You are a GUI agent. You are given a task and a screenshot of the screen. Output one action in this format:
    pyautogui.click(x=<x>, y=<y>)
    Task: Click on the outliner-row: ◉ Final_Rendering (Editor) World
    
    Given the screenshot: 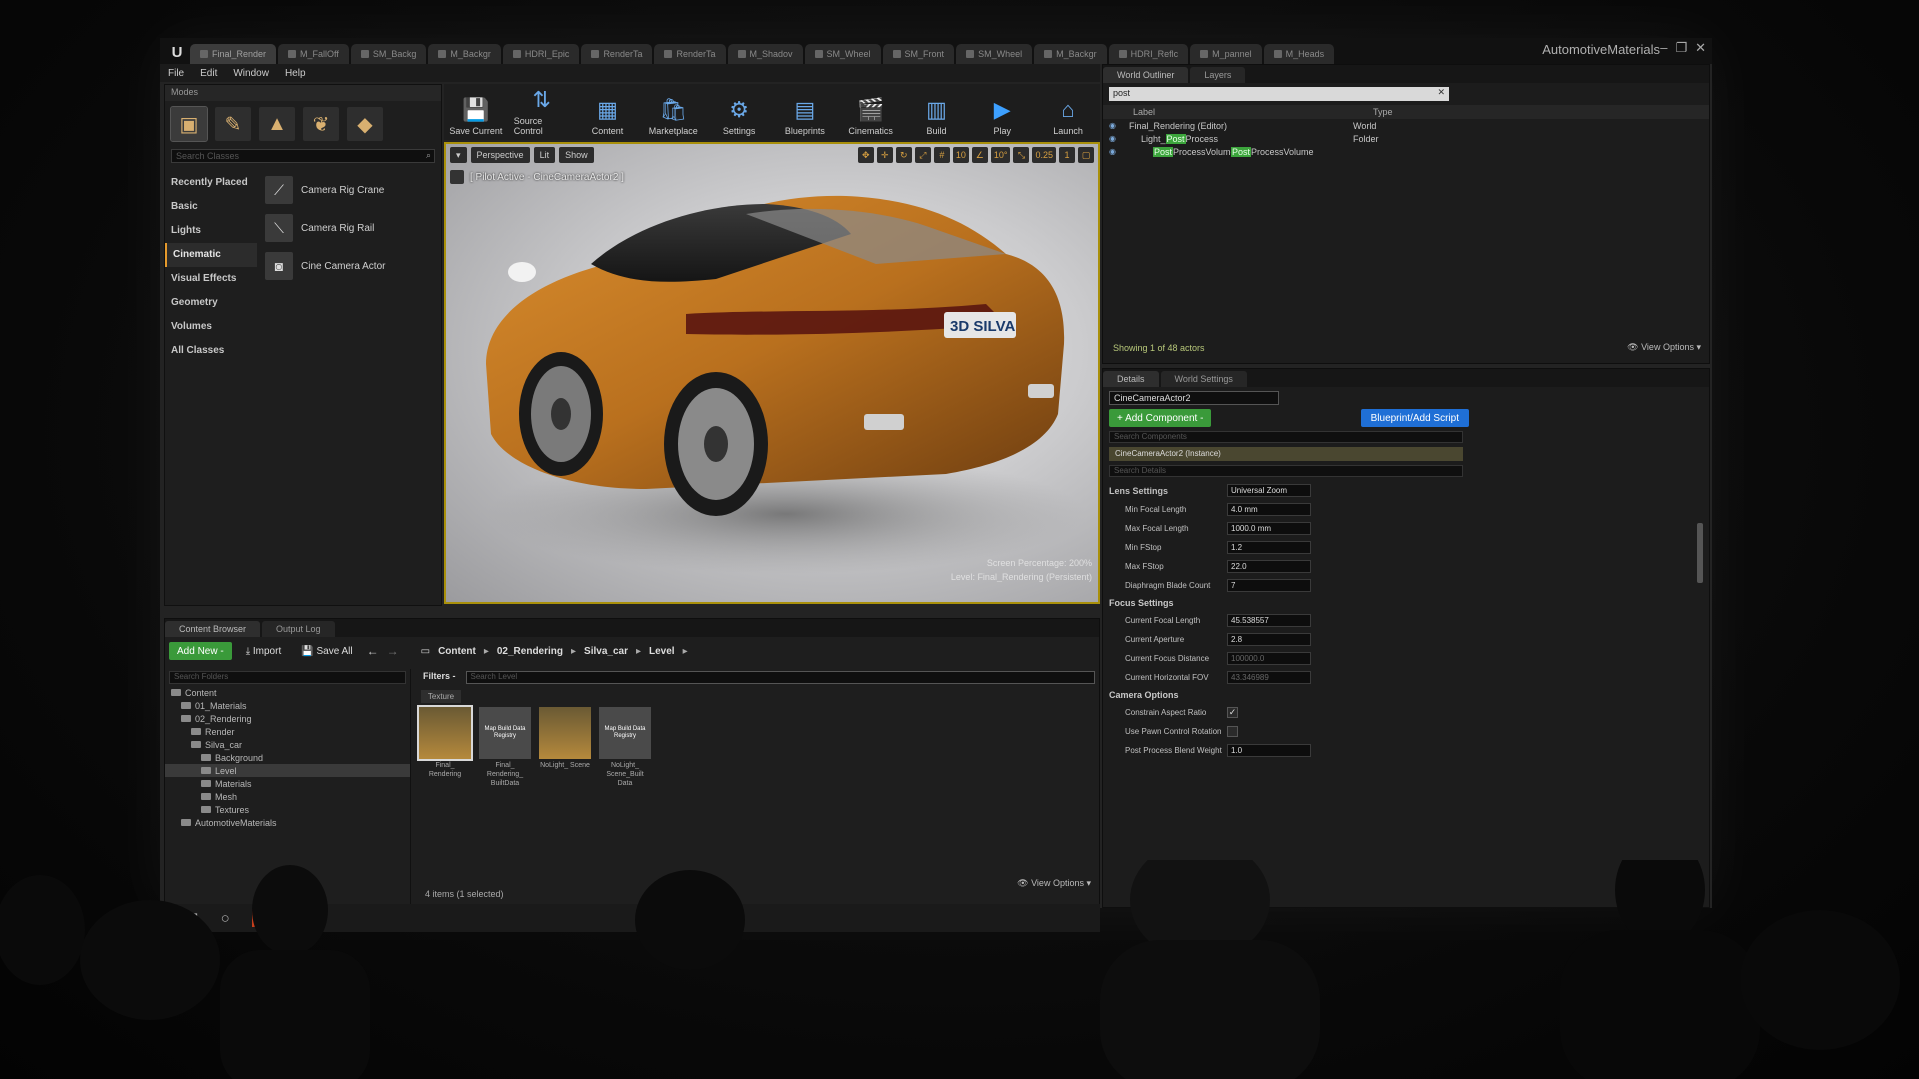 What is the action you would take?
    pyautogui.click(x=1406, y=125)
    